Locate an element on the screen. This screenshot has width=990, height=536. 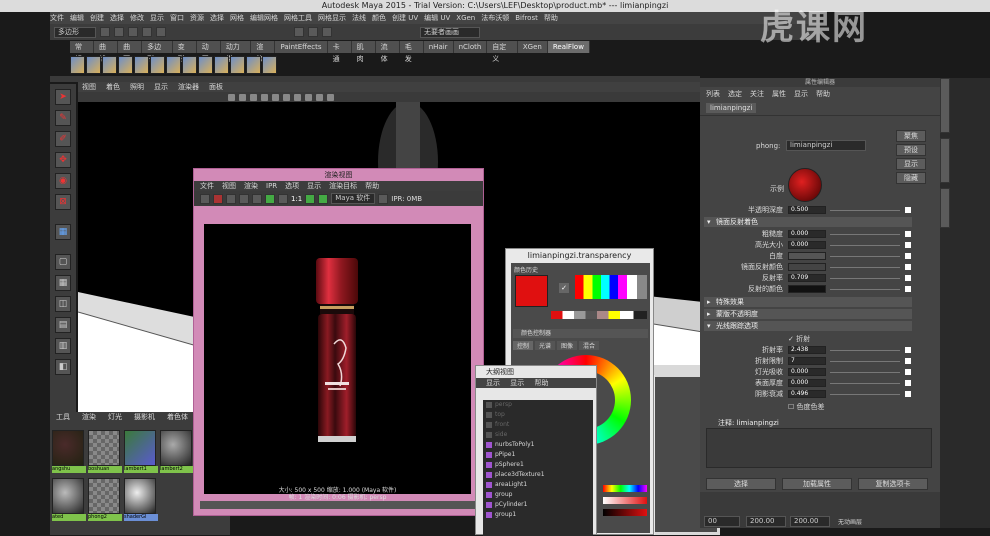
wireframe-icon is located at coordinates (242, 97).